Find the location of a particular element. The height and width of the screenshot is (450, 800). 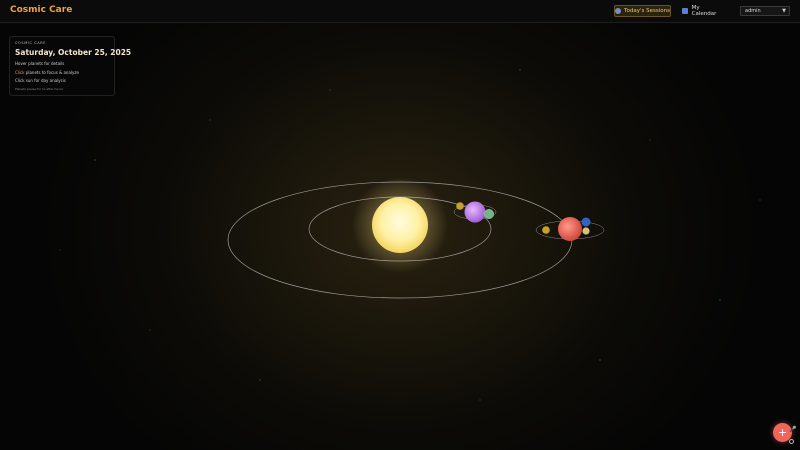

planet-red-system is located at coordinates (570, 229).